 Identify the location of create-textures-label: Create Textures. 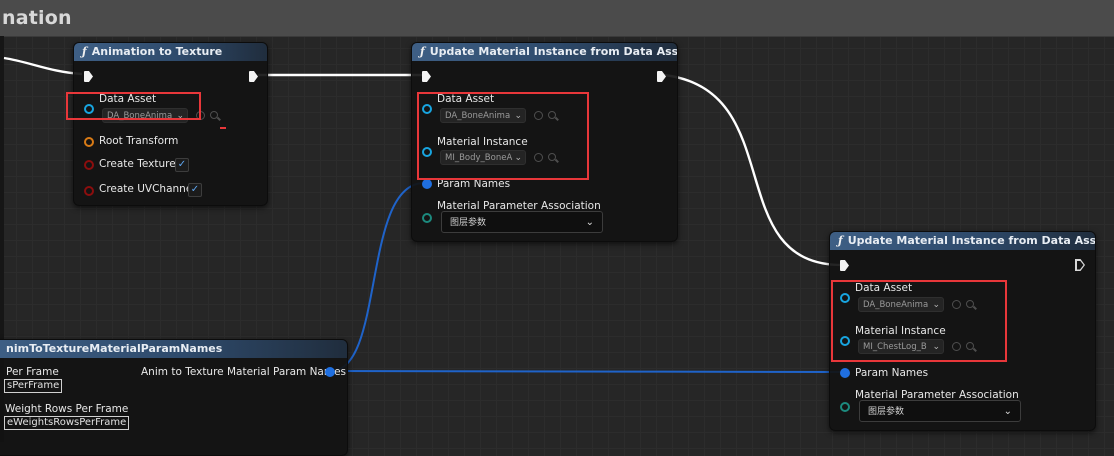
(140, 164).